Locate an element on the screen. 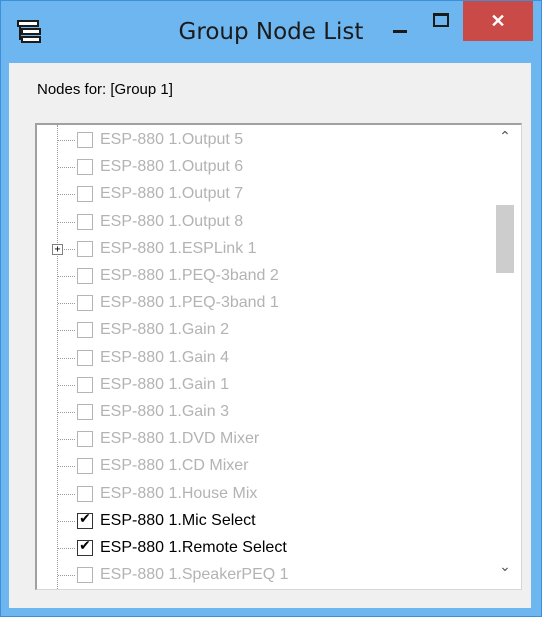 The width and height of the screenshot is (542, 617). tree-node: + ESP-880 1.ESPLink 1 is located at coordinates (263, 249).